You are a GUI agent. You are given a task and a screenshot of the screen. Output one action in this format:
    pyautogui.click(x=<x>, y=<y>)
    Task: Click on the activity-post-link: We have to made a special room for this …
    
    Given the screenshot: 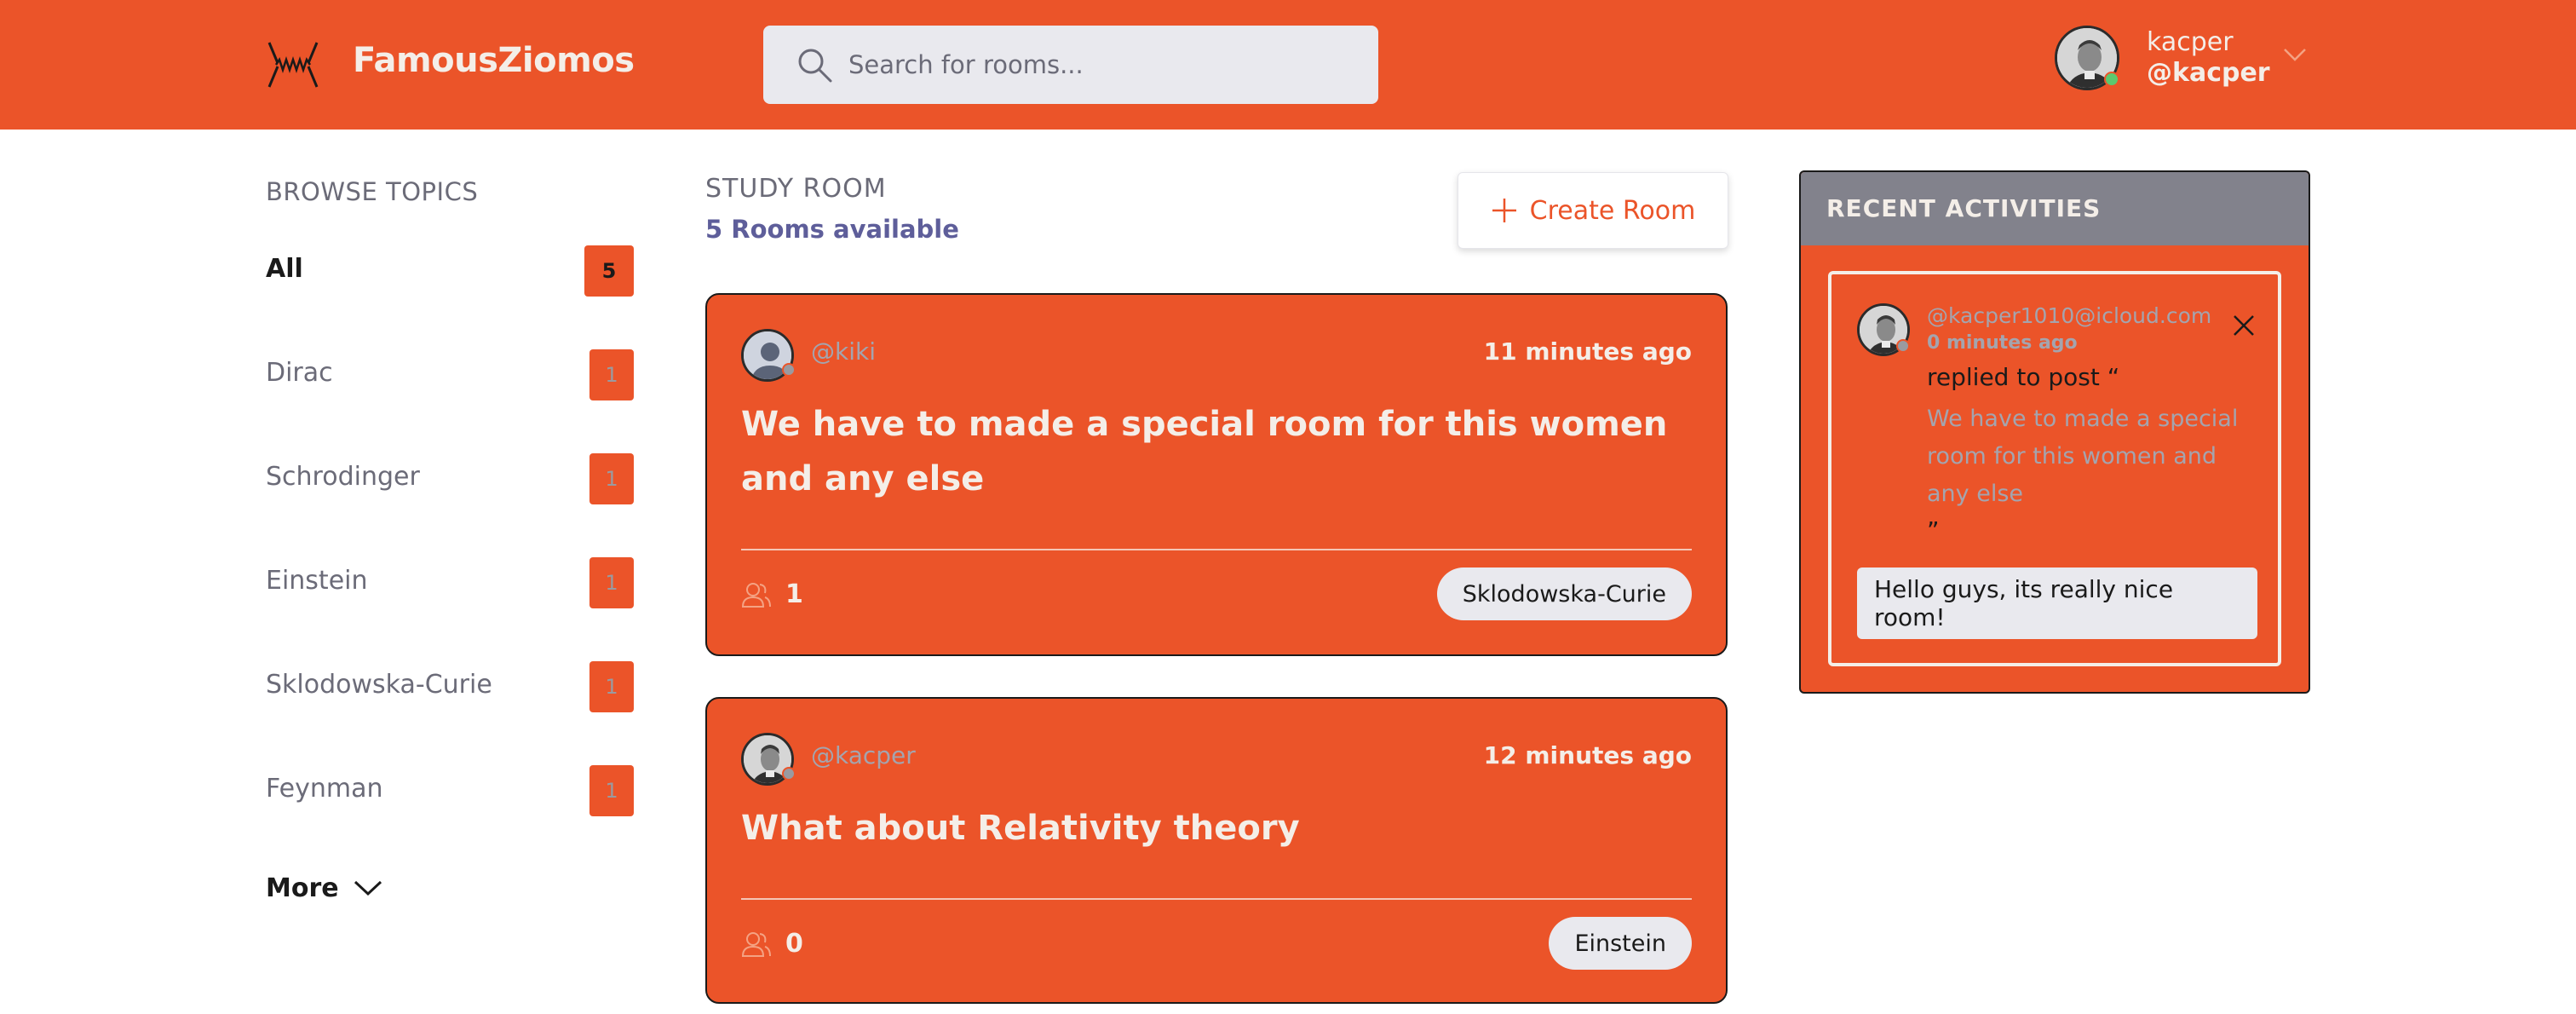 What is the action you would take?
    pyautogui.click(x=2093, y=456)
    